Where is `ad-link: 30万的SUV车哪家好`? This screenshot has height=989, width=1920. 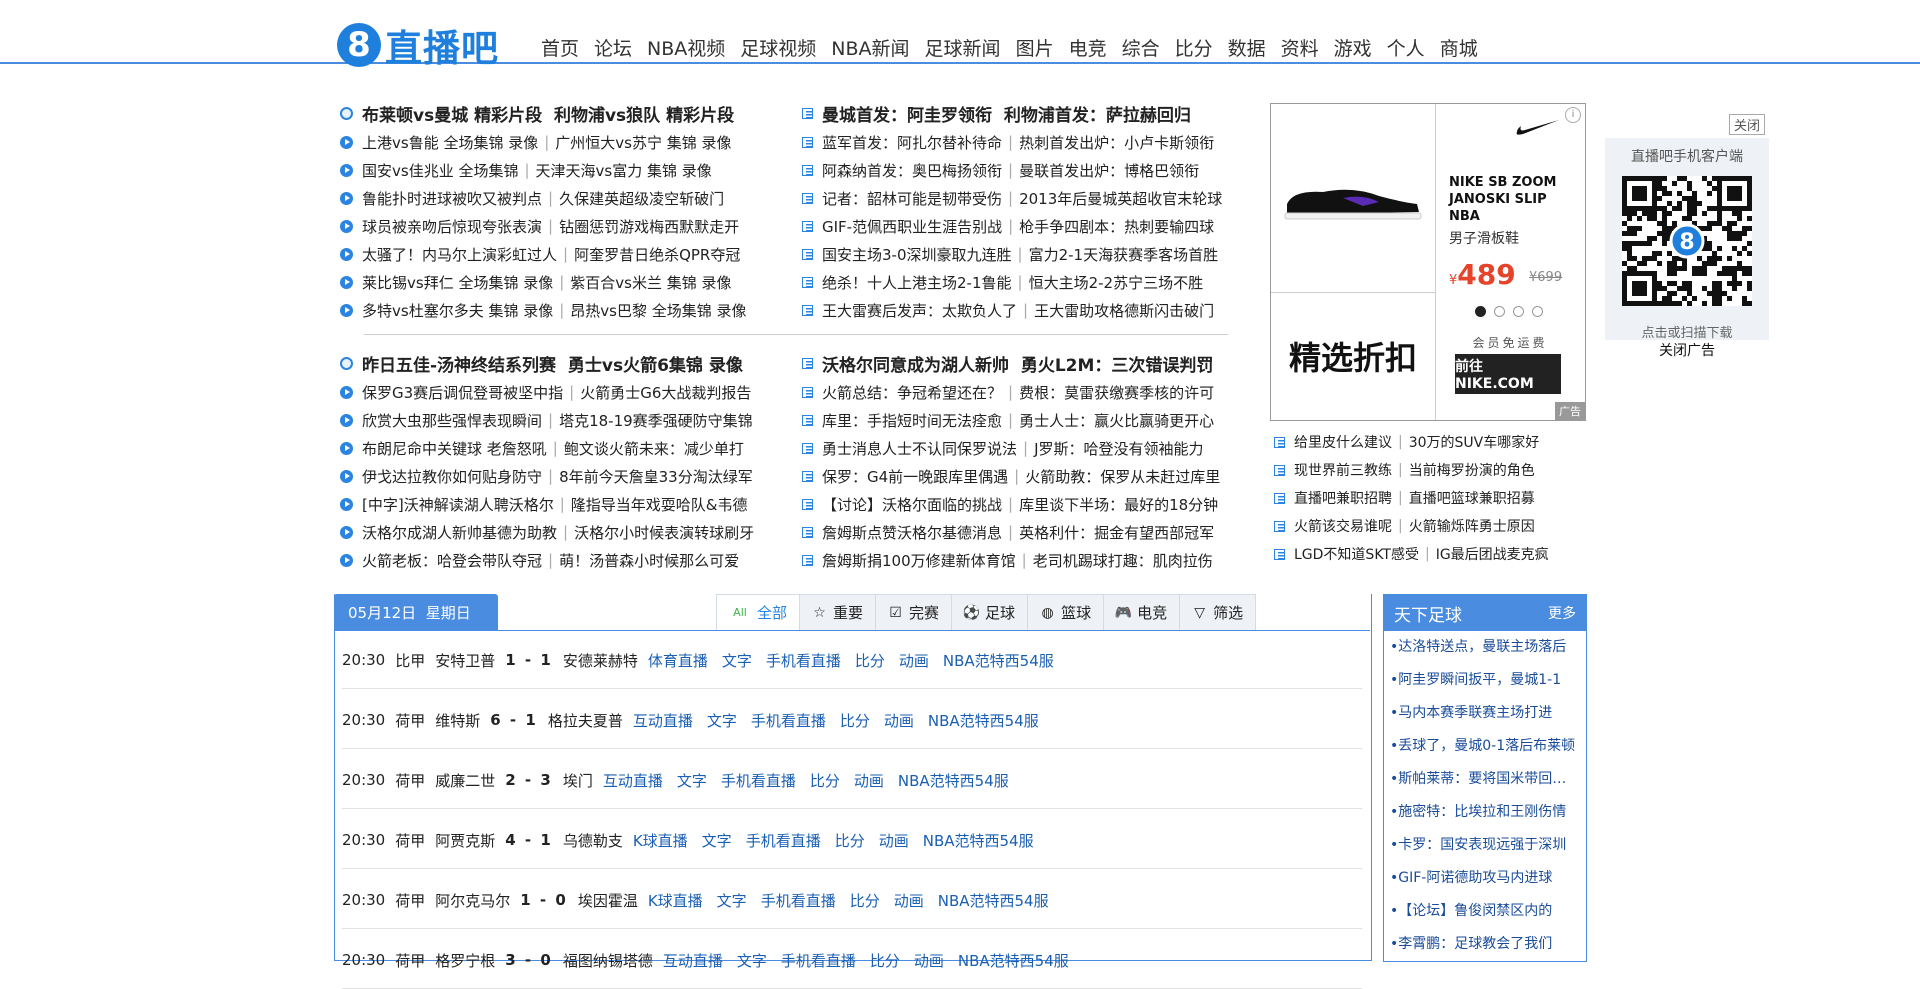
ad-link: 30万的SUV车哪家好 is located at coordinates (1474, 442).